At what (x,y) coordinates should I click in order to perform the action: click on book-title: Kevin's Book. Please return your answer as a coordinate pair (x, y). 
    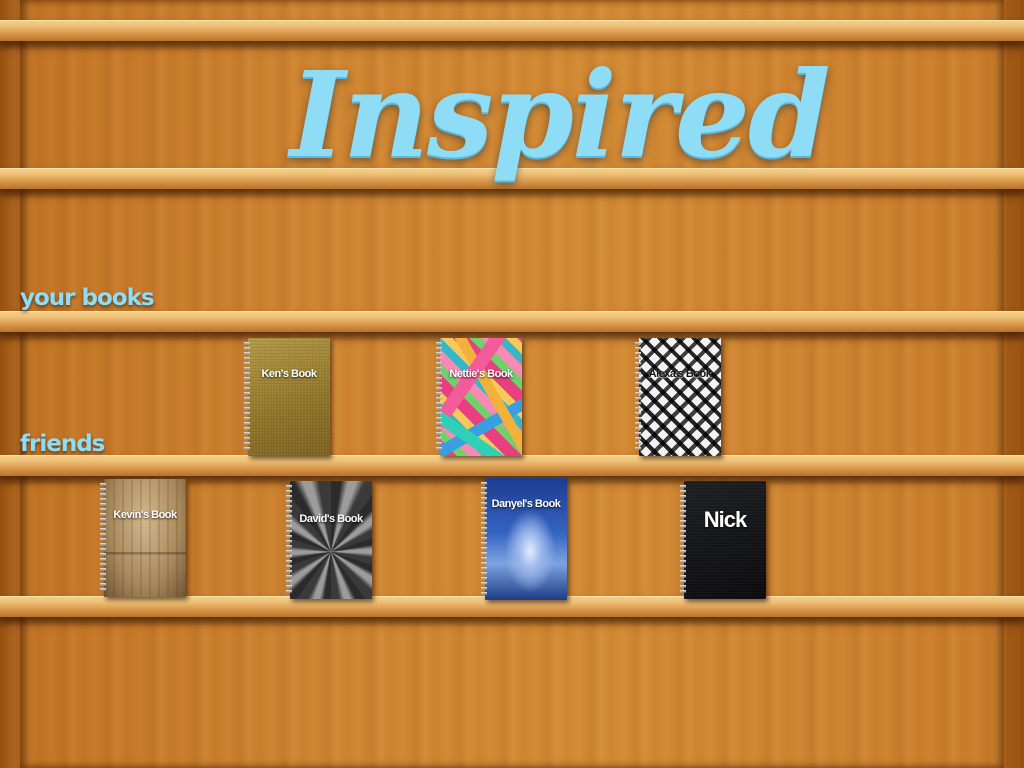
    Looking at the image, I should click on (145, 515).